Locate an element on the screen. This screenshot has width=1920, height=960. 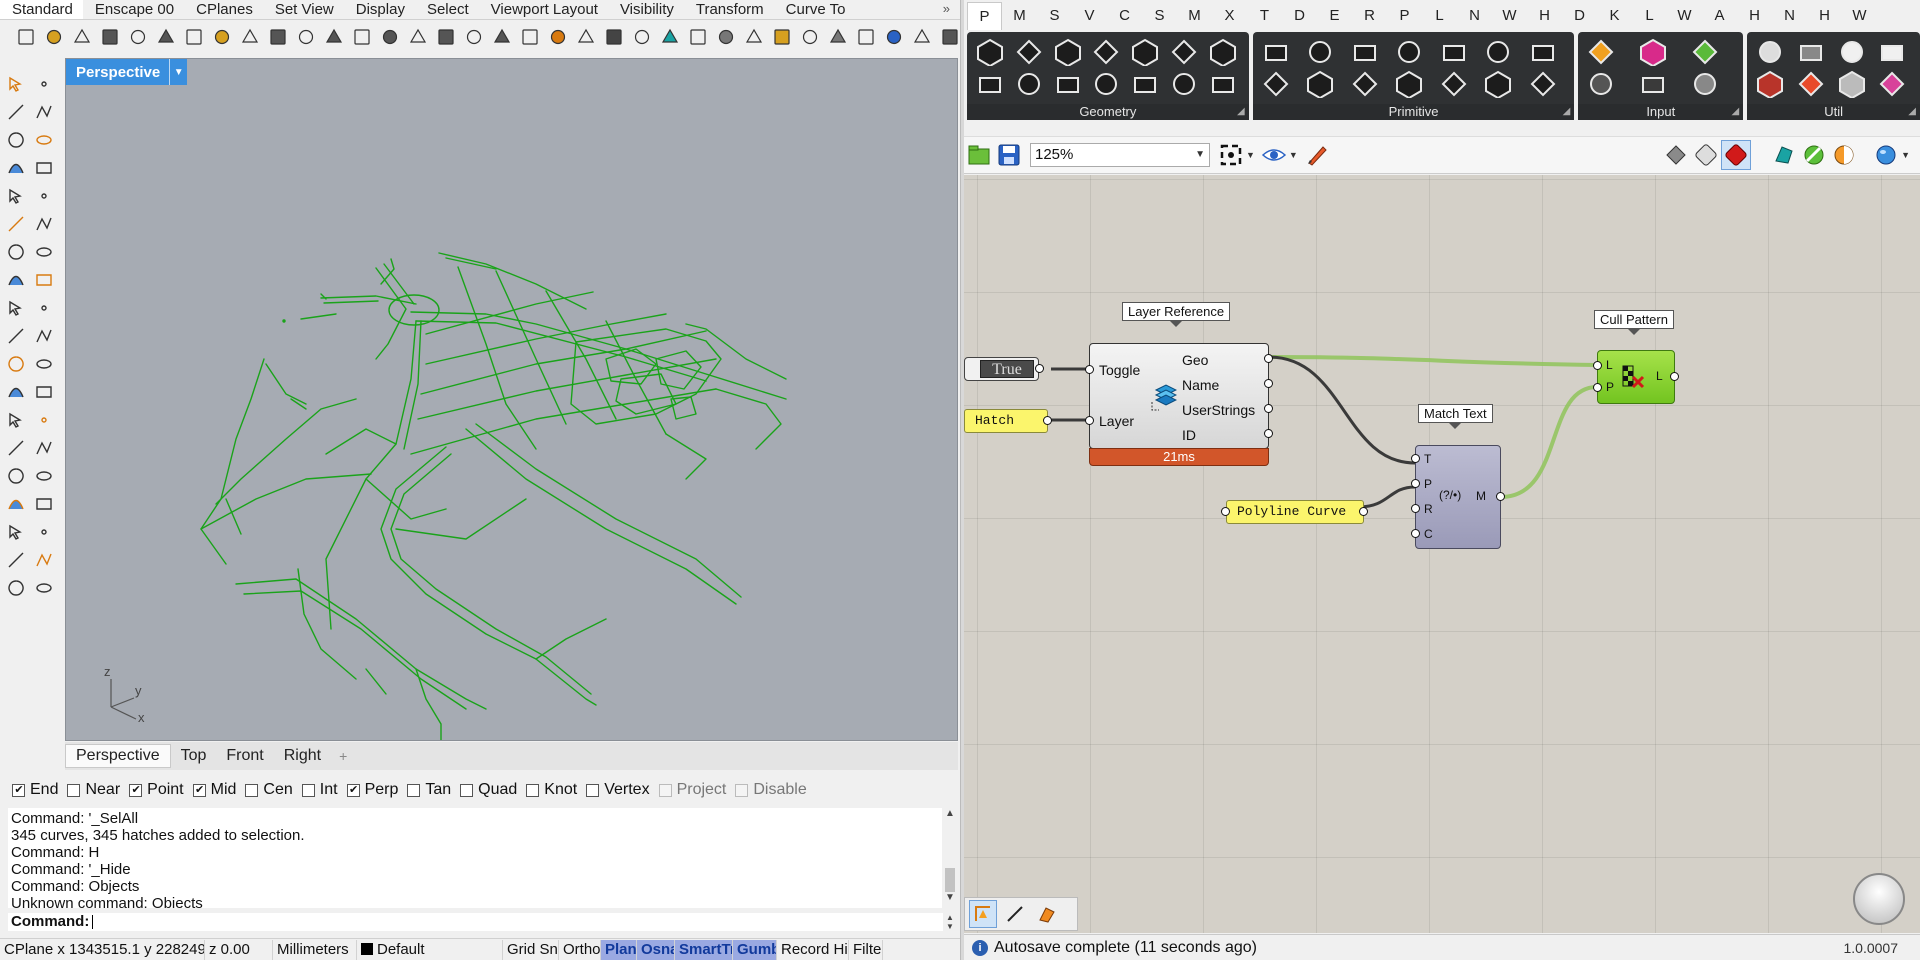
array-icon is located at coordinates (44, 392).